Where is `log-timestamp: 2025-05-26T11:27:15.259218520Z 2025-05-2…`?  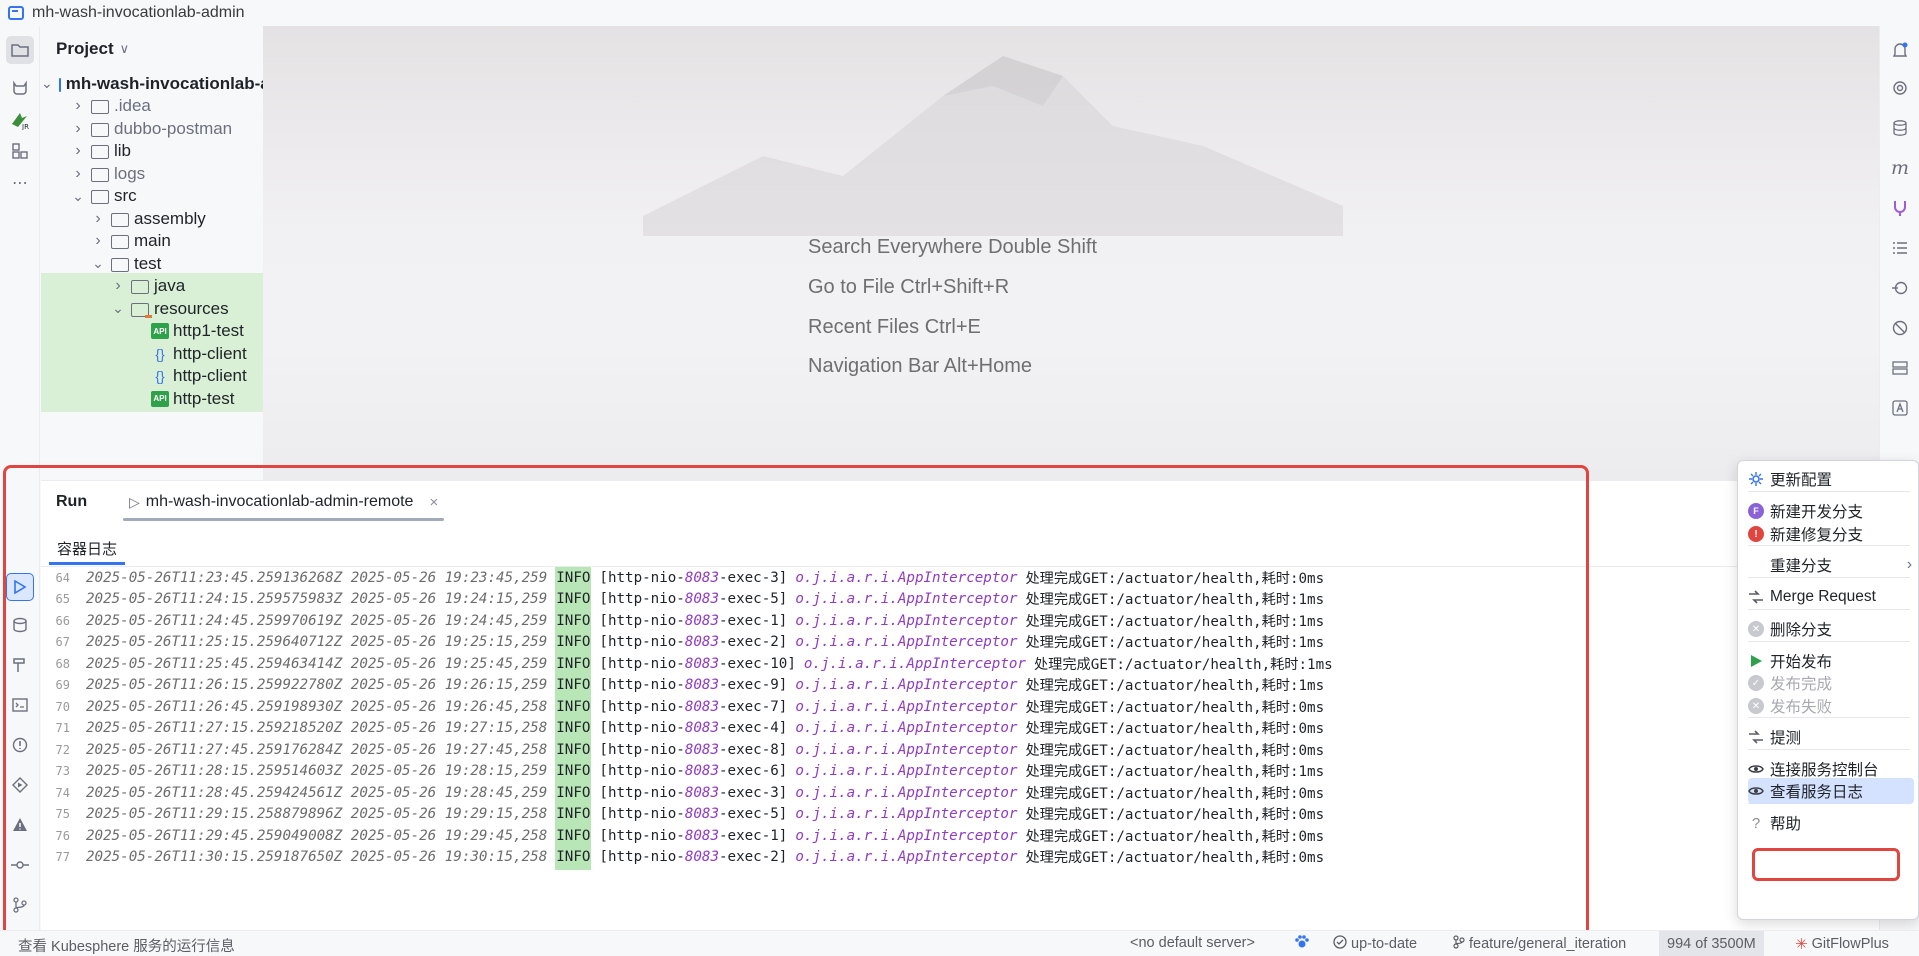 log-timestamp: 2025-05-26T11:27:15.259218520Z 2025-05-2… is located at coordinates (317, 728).